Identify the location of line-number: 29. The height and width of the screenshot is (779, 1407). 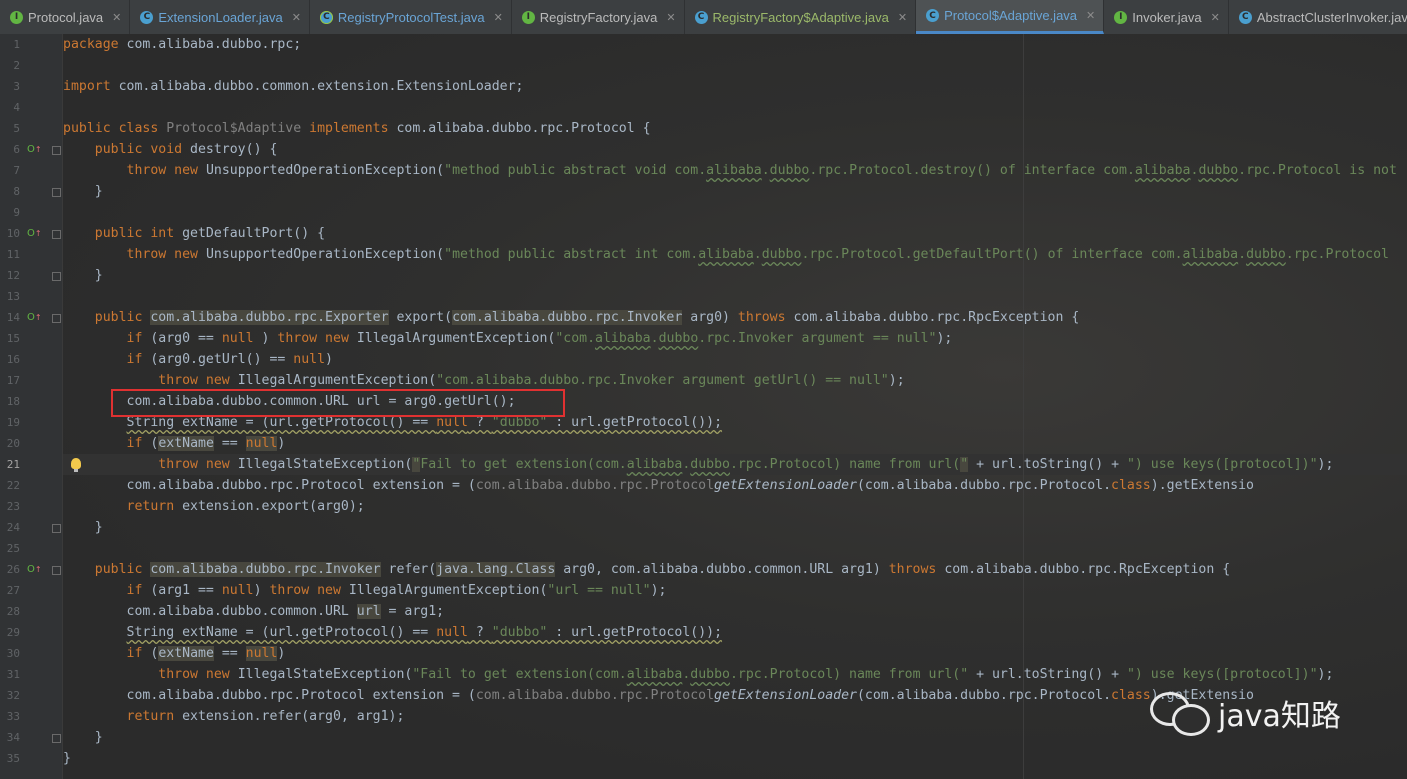
(13, 632).